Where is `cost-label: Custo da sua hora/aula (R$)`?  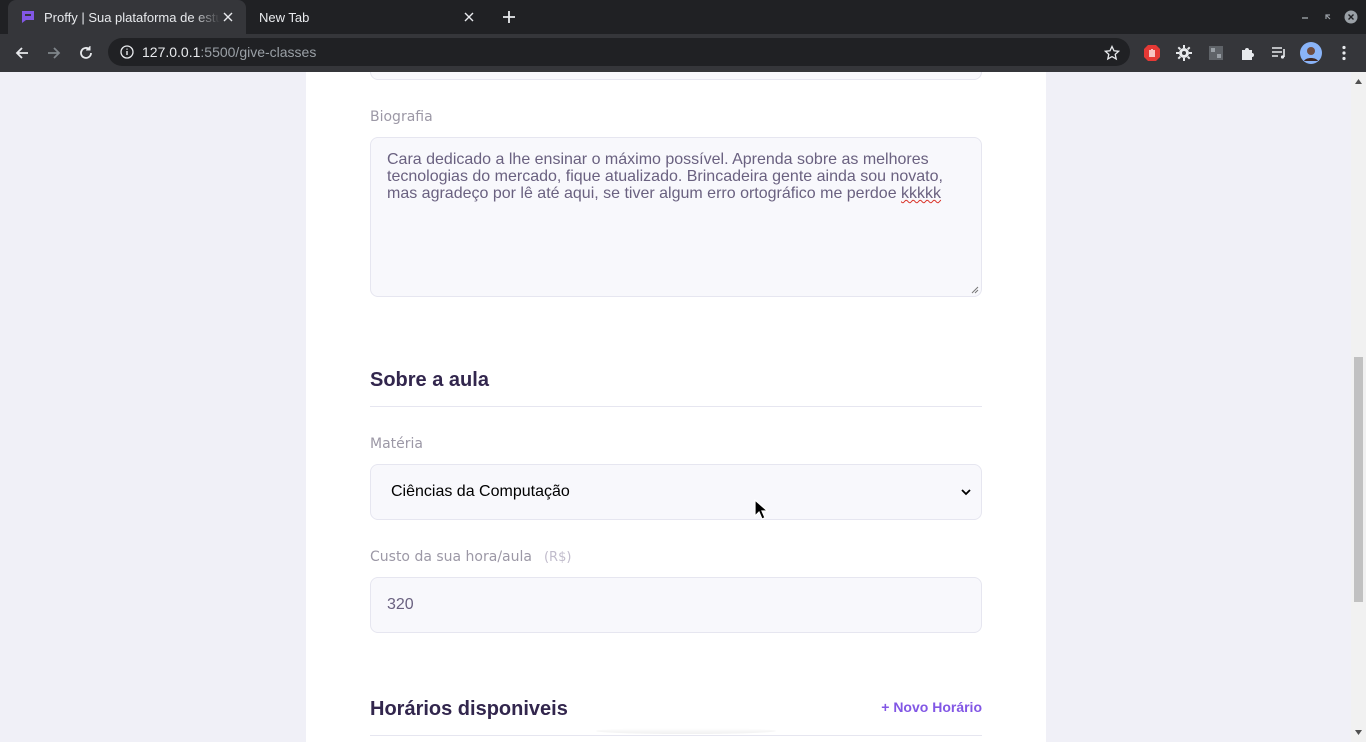 cost-label: Custo da sua hora/aula (R$) is located at coordinates (470, 557).